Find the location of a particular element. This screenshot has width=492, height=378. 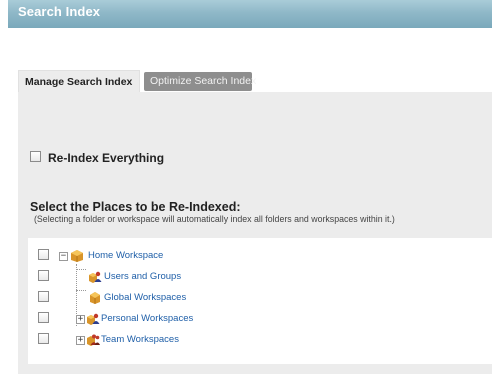

tree-row-global-workspaces: Global Workspaces is located at coordinates (258, 298).